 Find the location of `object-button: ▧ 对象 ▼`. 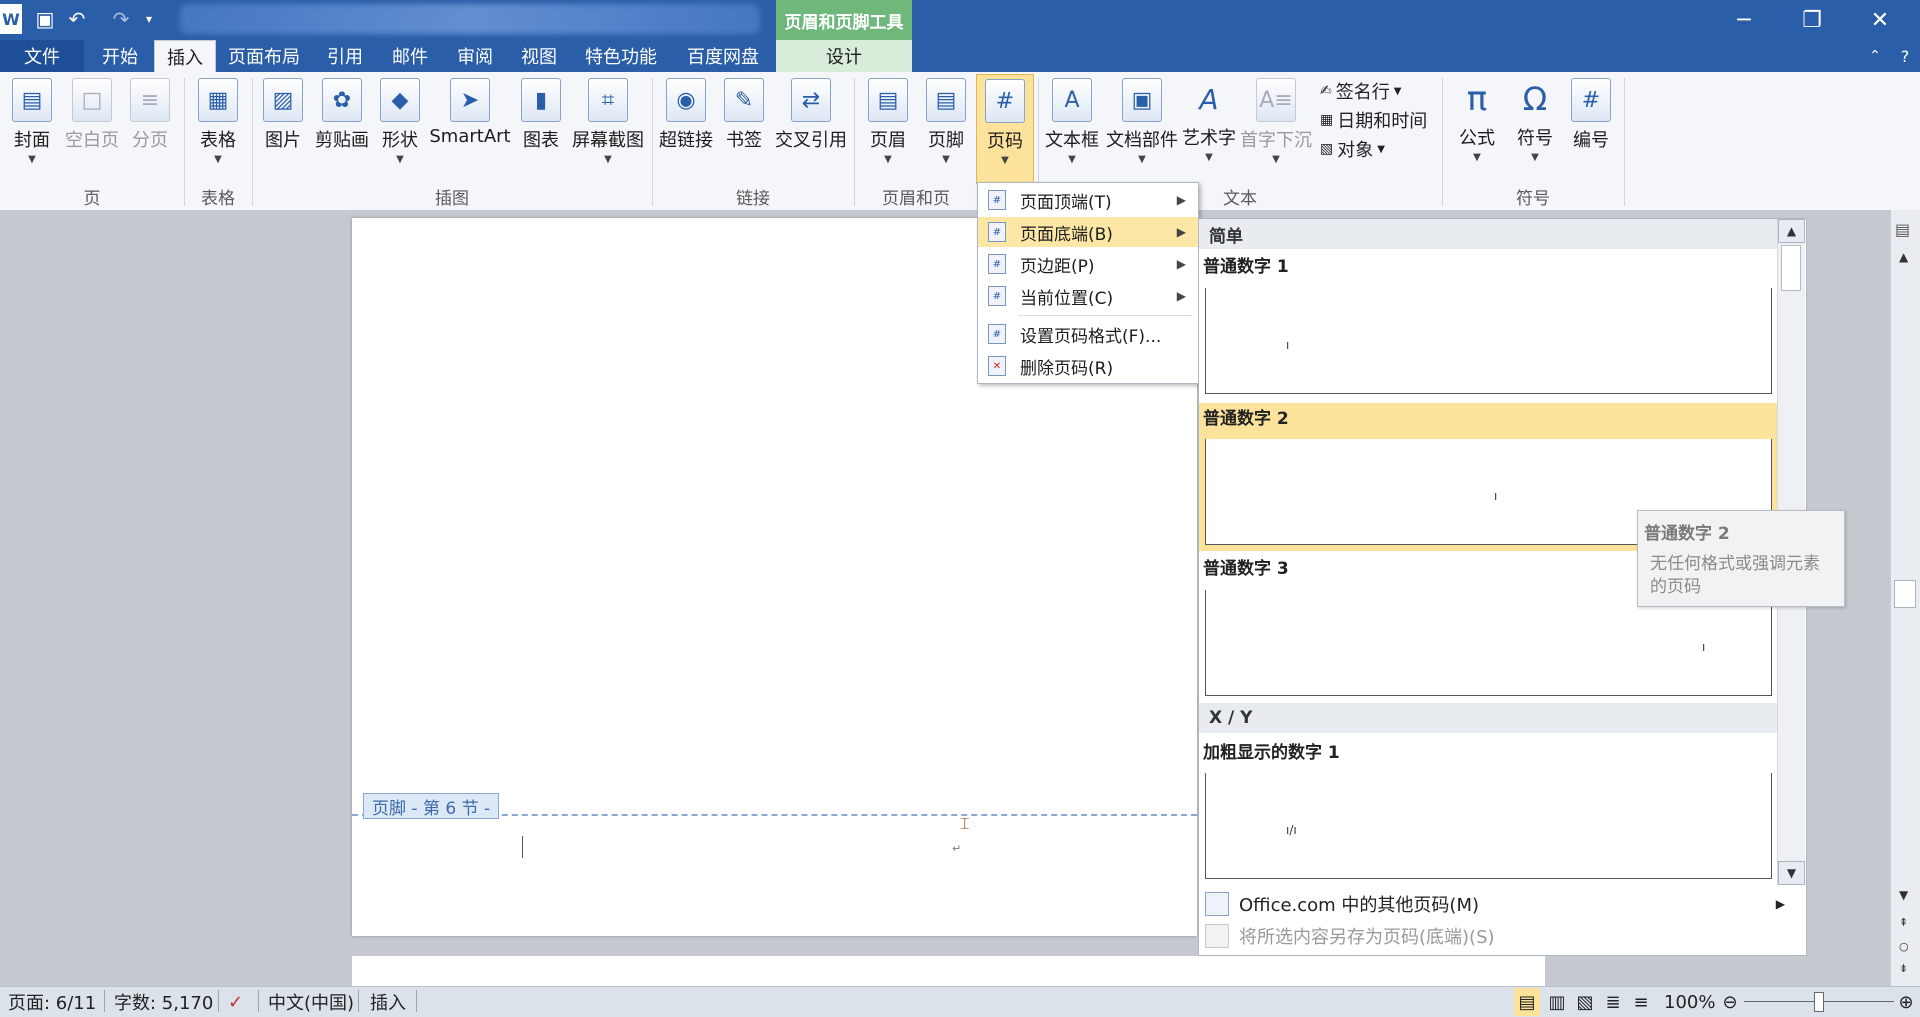

object-button: ▧ 对象 ▼ is located at coordinates (1352, 149).